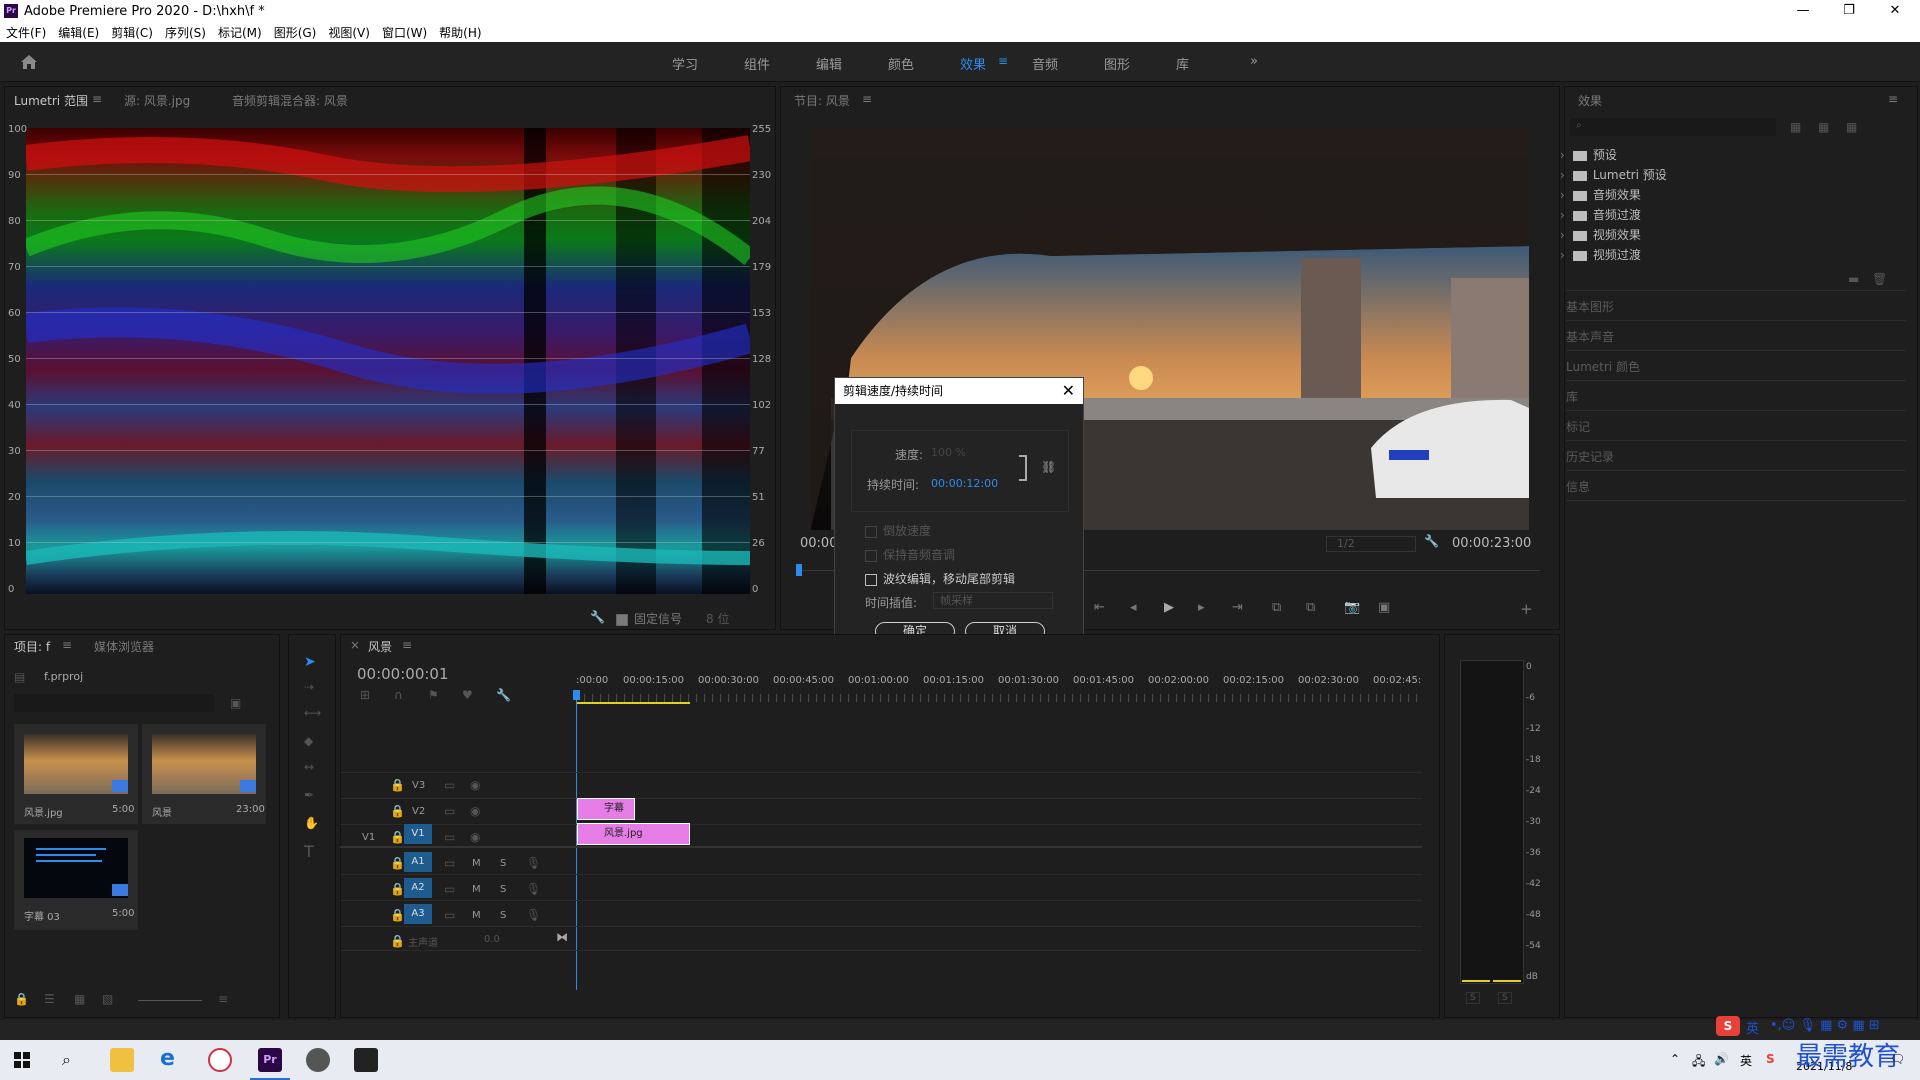 The height and width of the screenshot is (1080, 1920). Describe the element at coordinates (290, 100) in the screenshot. I see `tab-audio-clip-mixer: 音频剪辑混合器: 风景` at that location.